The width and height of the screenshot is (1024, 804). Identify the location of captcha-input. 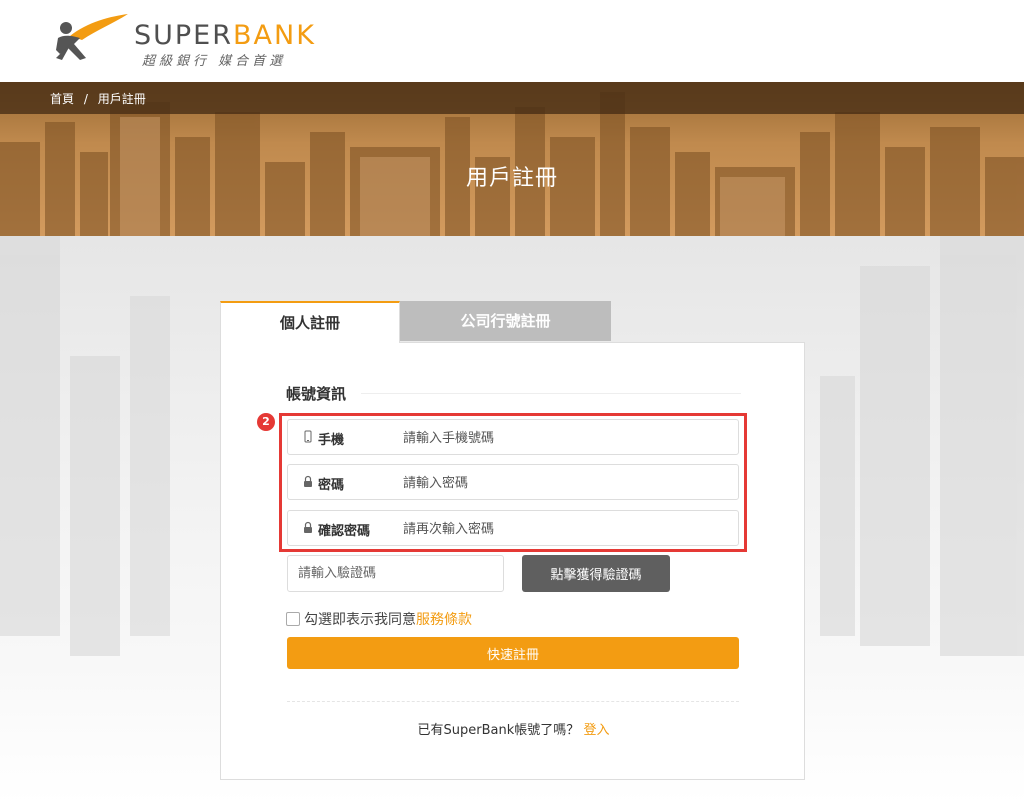
(395, 573).